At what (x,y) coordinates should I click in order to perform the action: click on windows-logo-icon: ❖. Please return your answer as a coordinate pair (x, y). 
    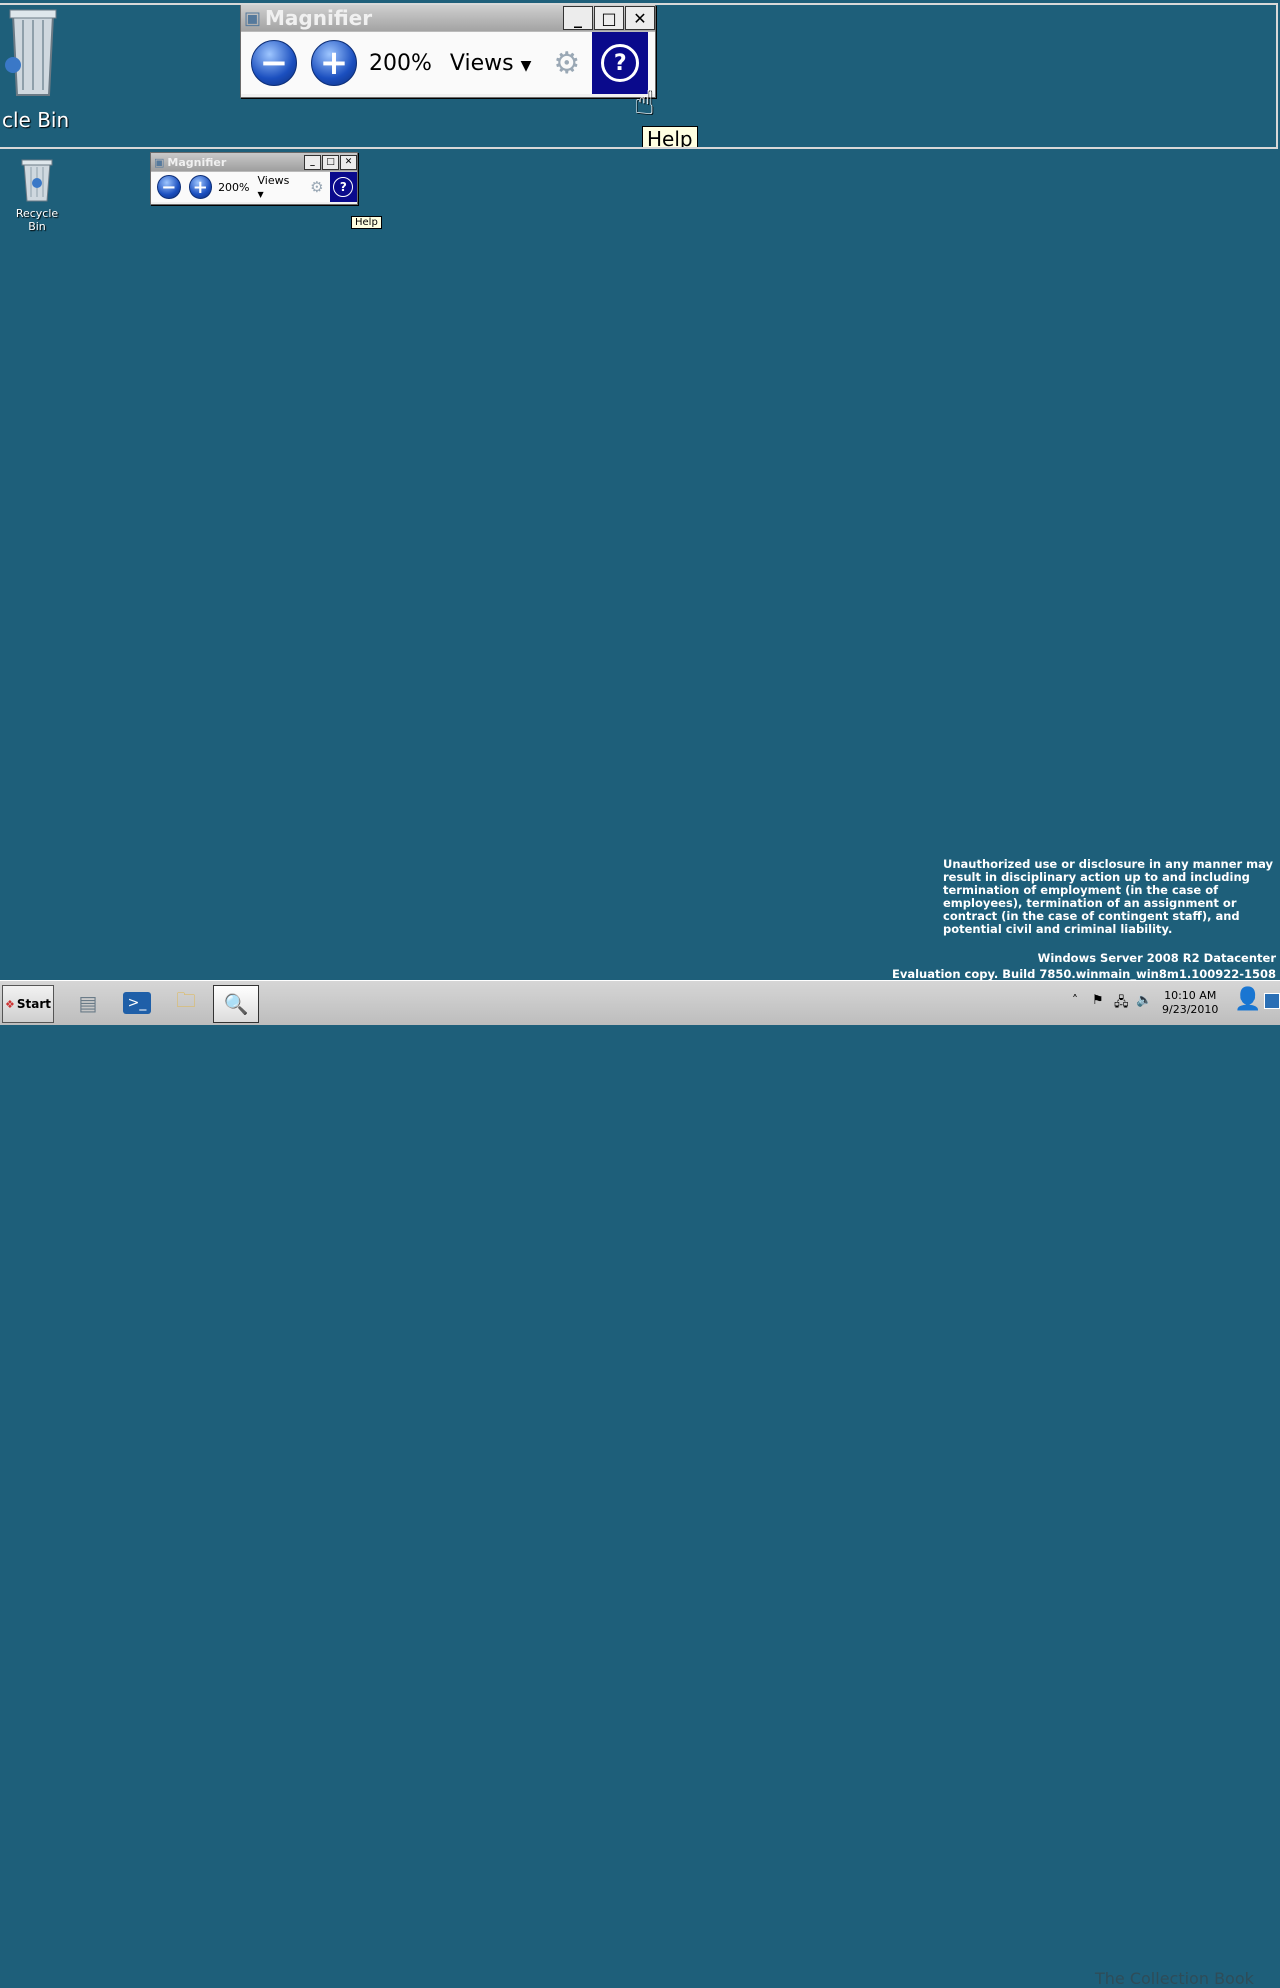
    Looking at the image, I should click on (9, 1004).